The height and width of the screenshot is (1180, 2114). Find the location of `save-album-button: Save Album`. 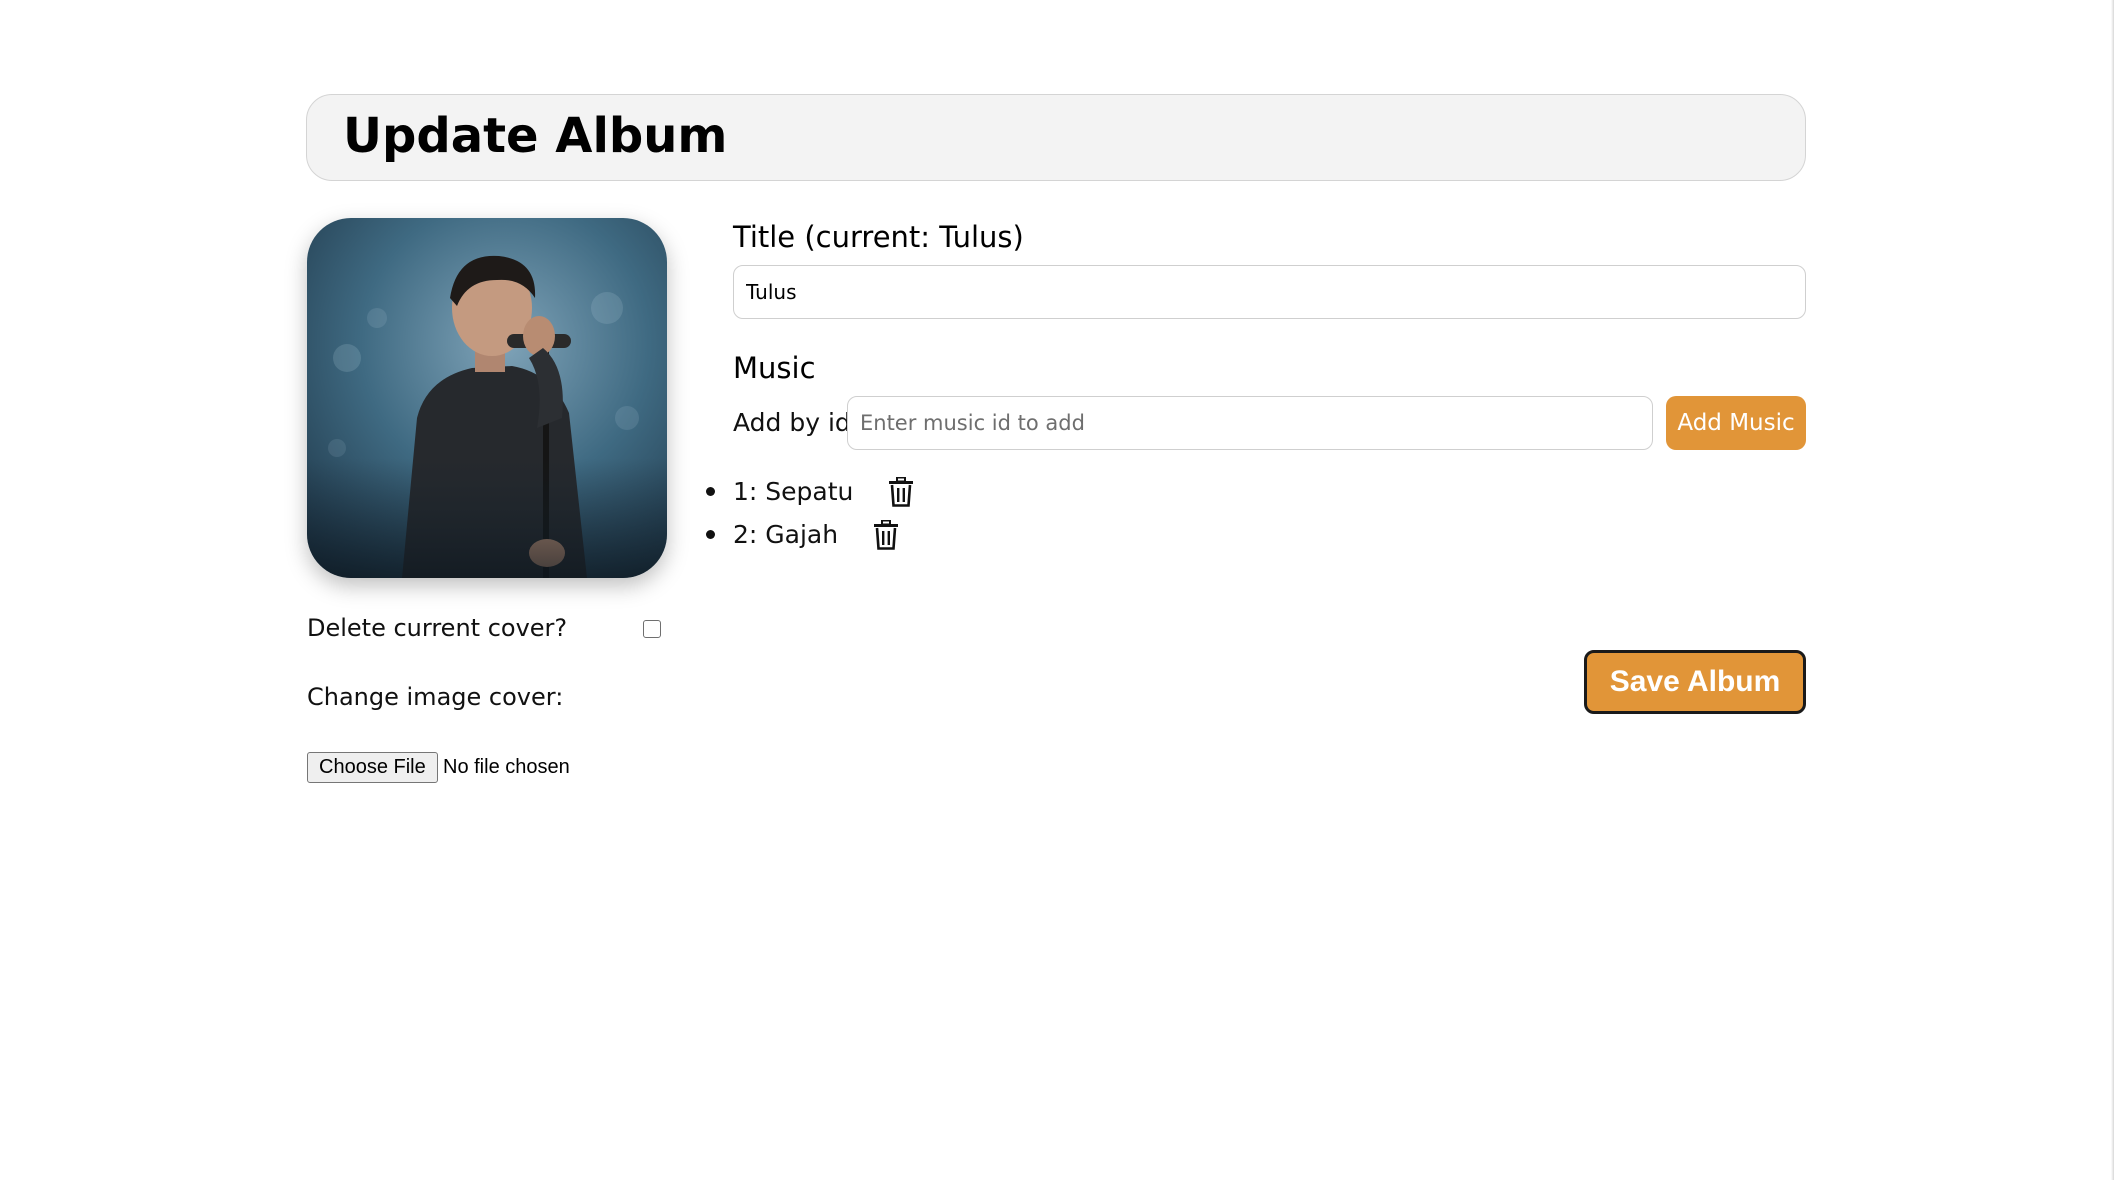

save-album-button: Save Album is located at coordinates (1695, 682).